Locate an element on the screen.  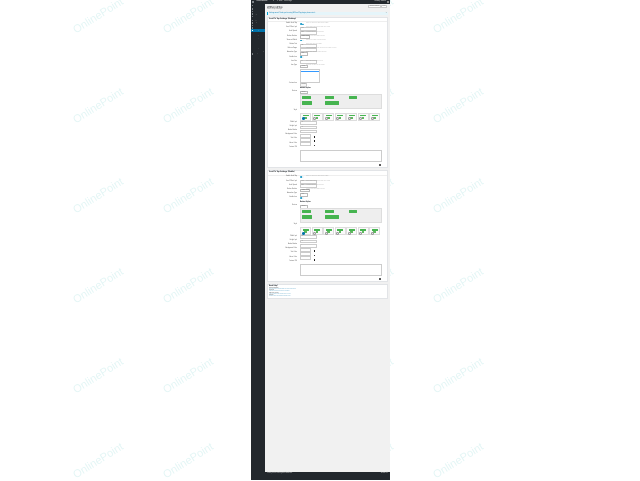
page-subtitle: Scroll To Top Settings is located at coordinates (274, 9).